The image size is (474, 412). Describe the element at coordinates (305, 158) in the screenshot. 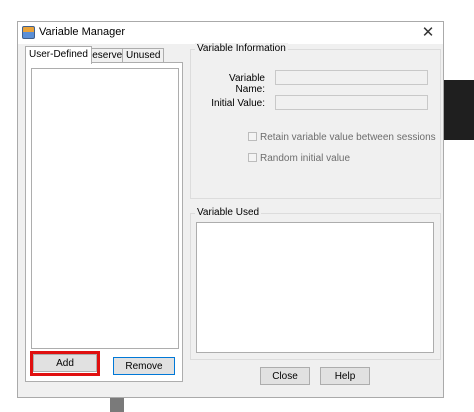

I see `random-initial-label: Random initial value` at that location.